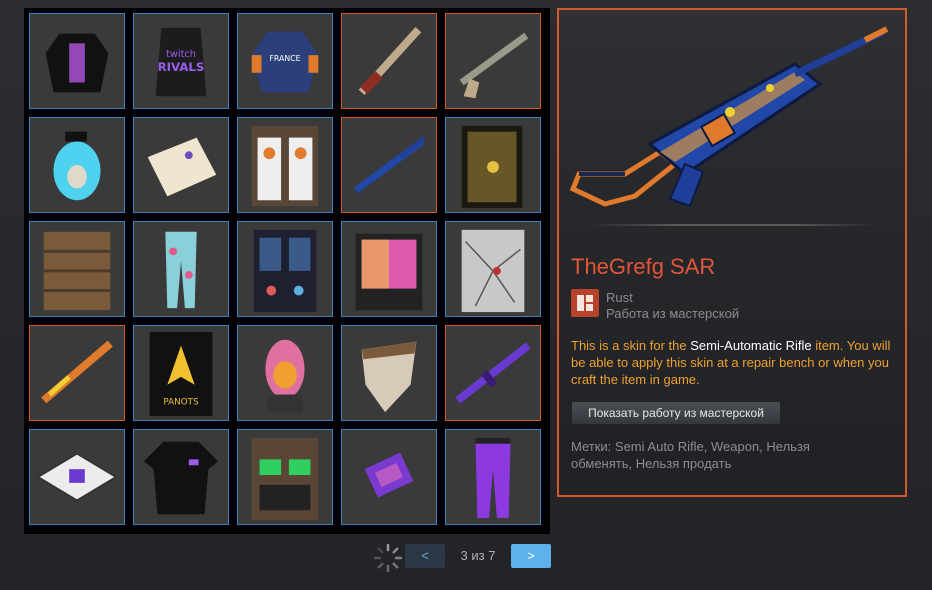 The height and width of the screenshot is (590, 932). I want to click on item-thumbnail-icon: PANOTS, so click(181, 374).